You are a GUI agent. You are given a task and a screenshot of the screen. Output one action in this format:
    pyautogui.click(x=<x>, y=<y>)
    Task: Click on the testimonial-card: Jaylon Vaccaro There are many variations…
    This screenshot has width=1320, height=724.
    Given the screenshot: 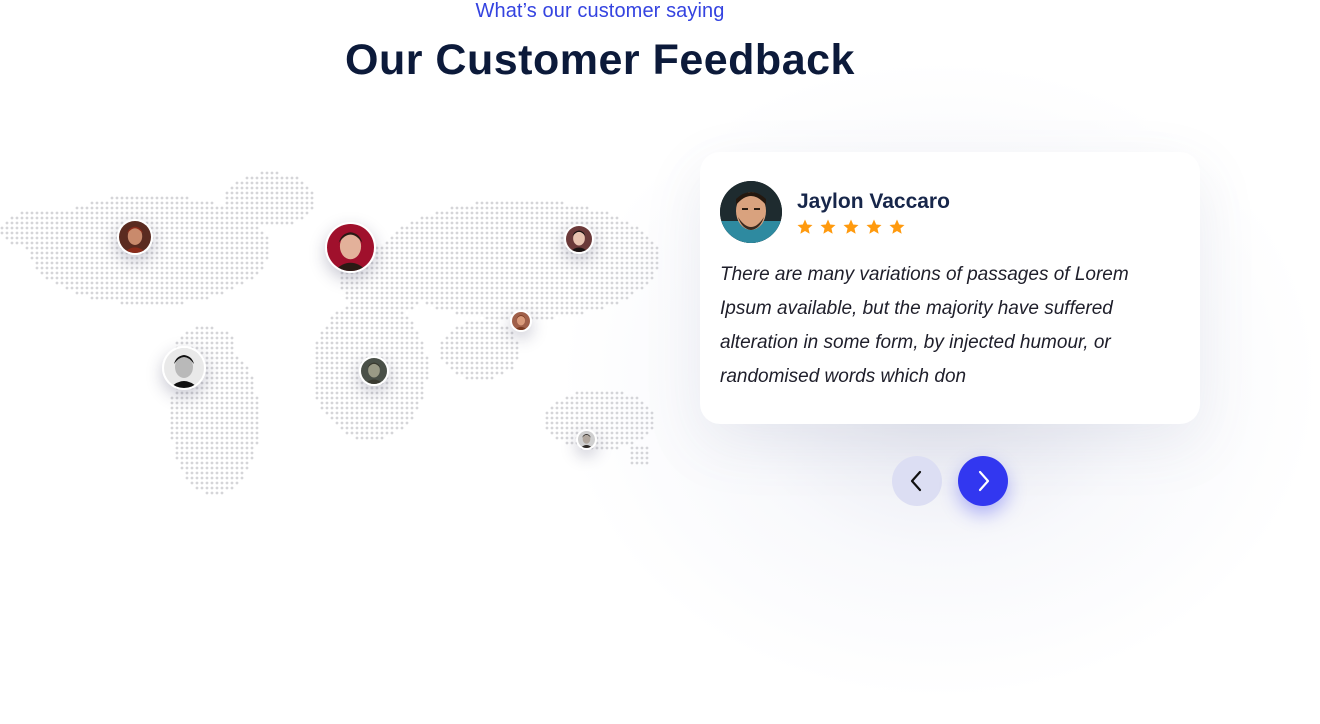 What is the action you would take?
    pyautogui.click(x=950, y=288)
    